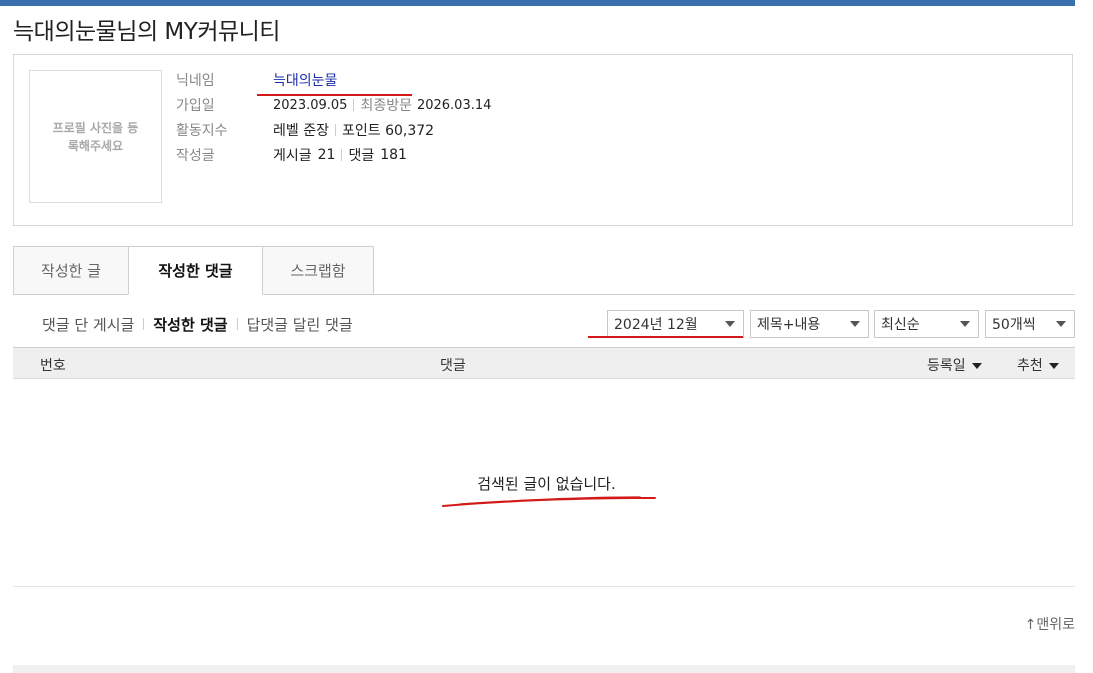  What do you see at coordinates (195, 156) in the screenshot?
I see `posts-label: 작성글` at bounding box center [195, 156].